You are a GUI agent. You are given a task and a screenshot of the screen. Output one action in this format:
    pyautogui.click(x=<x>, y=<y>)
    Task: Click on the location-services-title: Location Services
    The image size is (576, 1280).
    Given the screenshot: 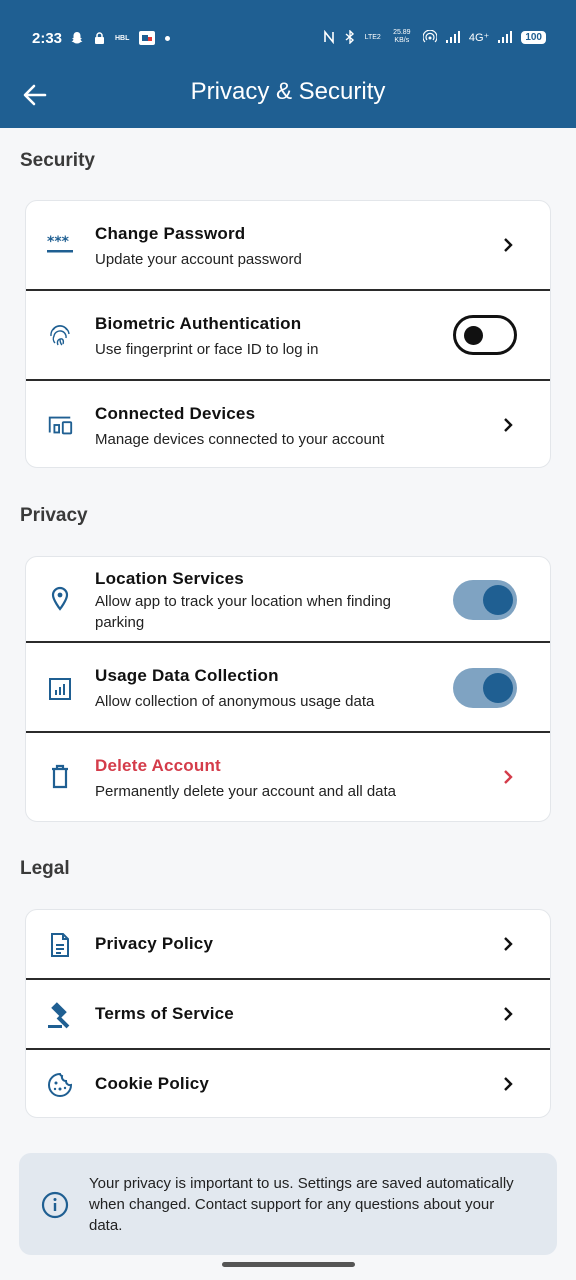 What is the action you would take?
    pyautogui.click(x=169, y=578)
    